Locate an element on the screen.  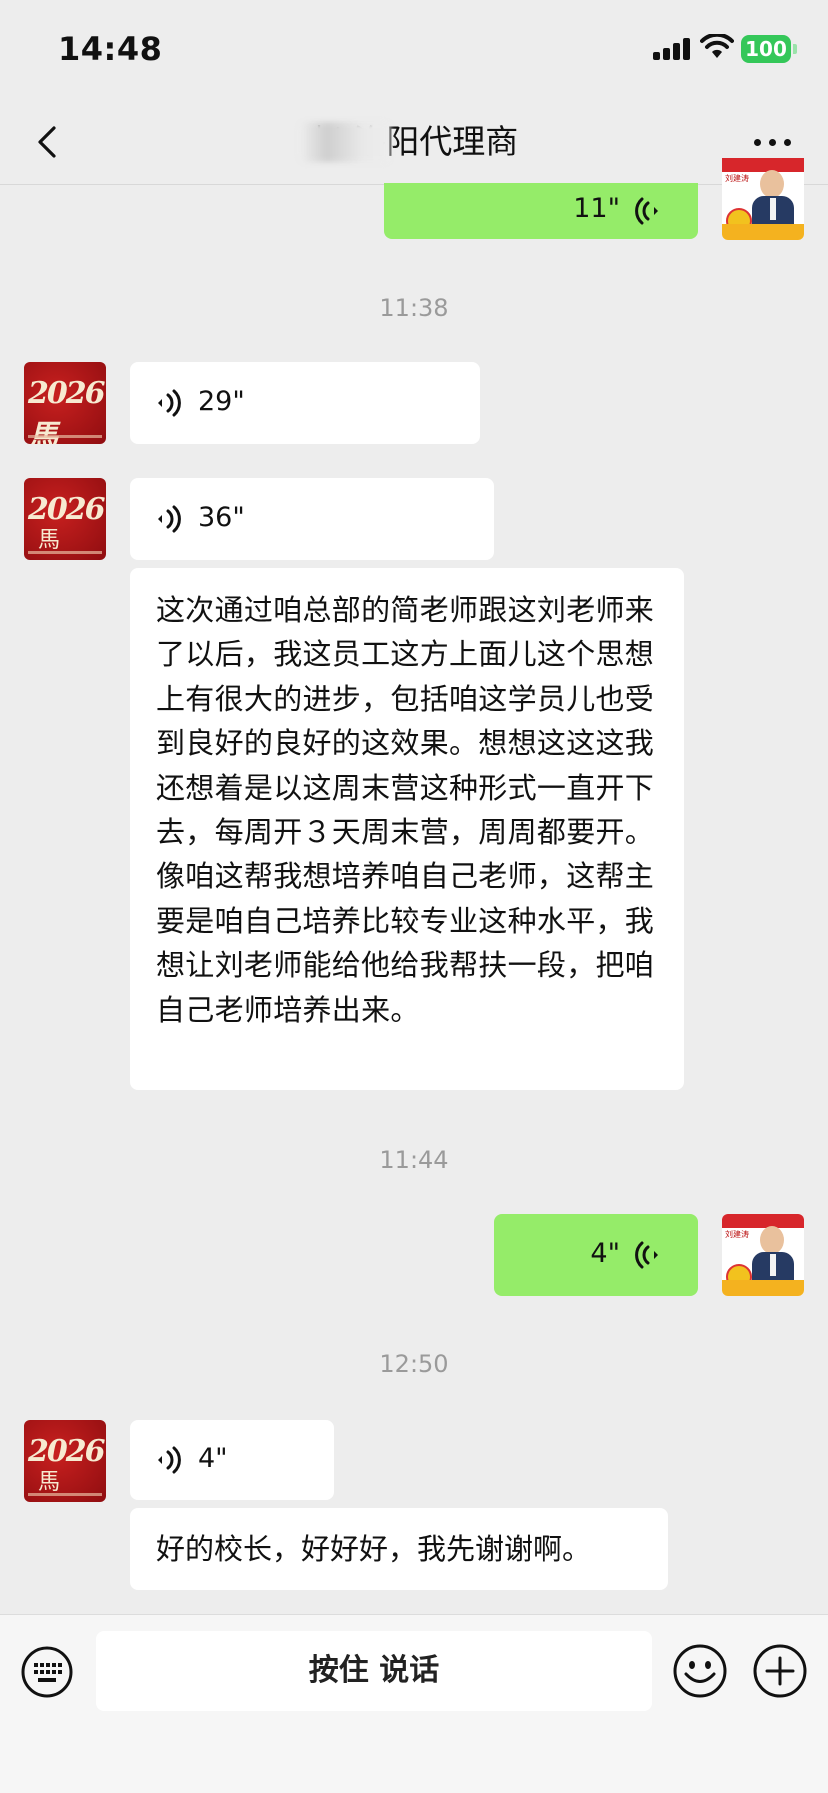
chat-input-bar: 按住 说话 is located at coordinates (414, 1703).